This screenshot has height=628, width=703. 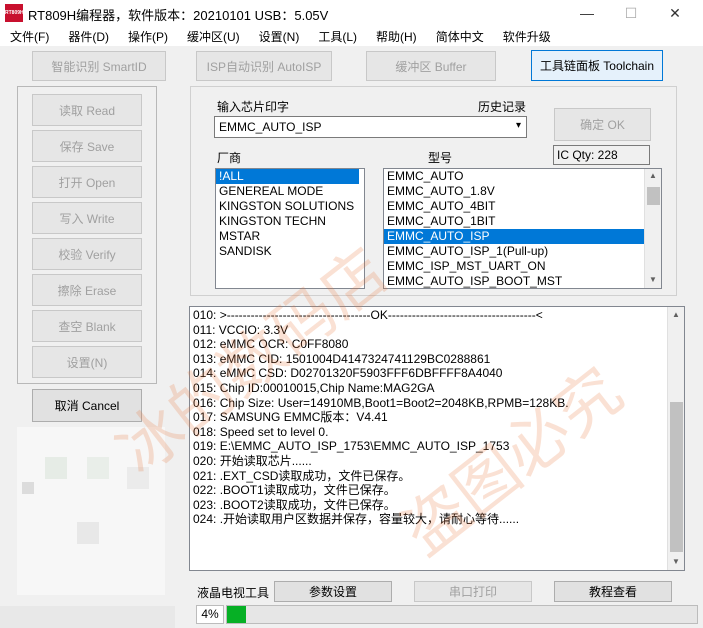 What do you see at coordinates (279, 36) in the screenshot?
I see `menu-settings: 设置(N)` at bounding box center [279, 36].